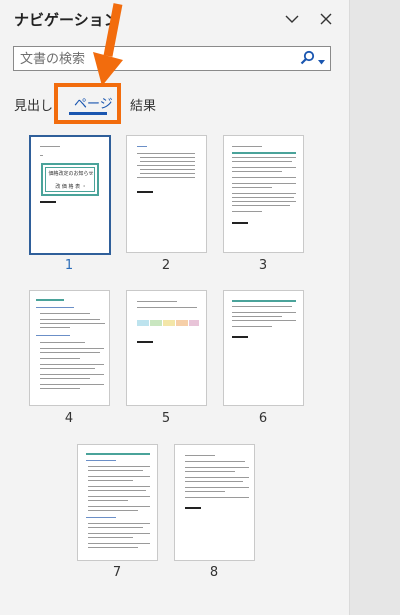  Describe the element at coordinates (71, 187) in the screenshot. I see `cover-subtitle: 改 価 格 表 ・` at that location.